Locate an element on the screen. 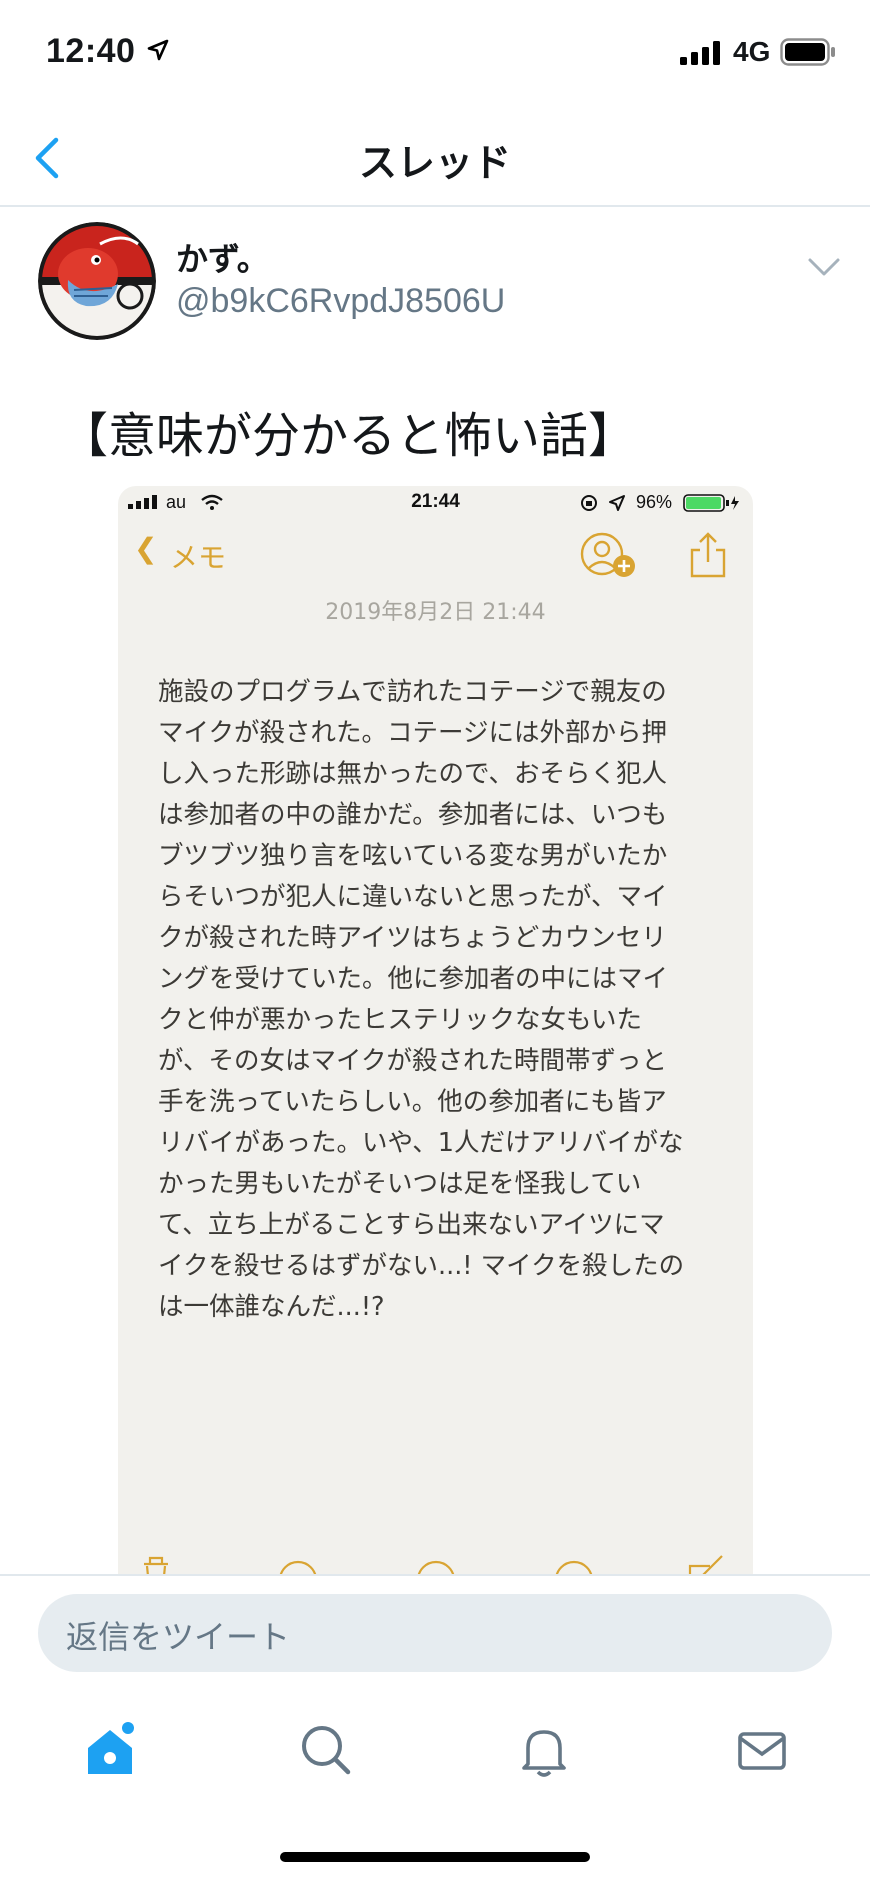 This screenshot has width=870, height=1886. status-time: 12:40 is located at coordinates (91, 51).